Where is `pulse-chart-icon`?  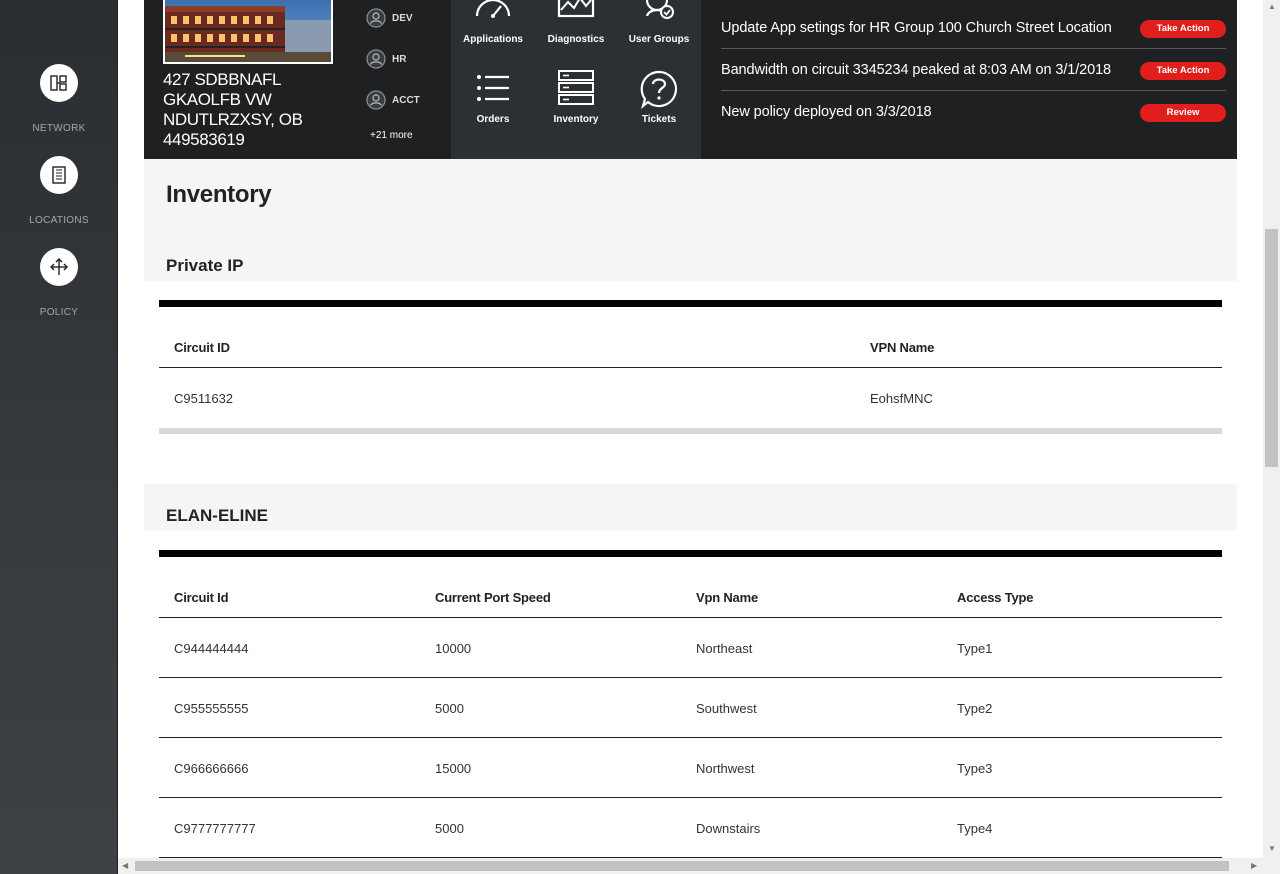
pulse-chart-icon is located at coordinates (576, 9).